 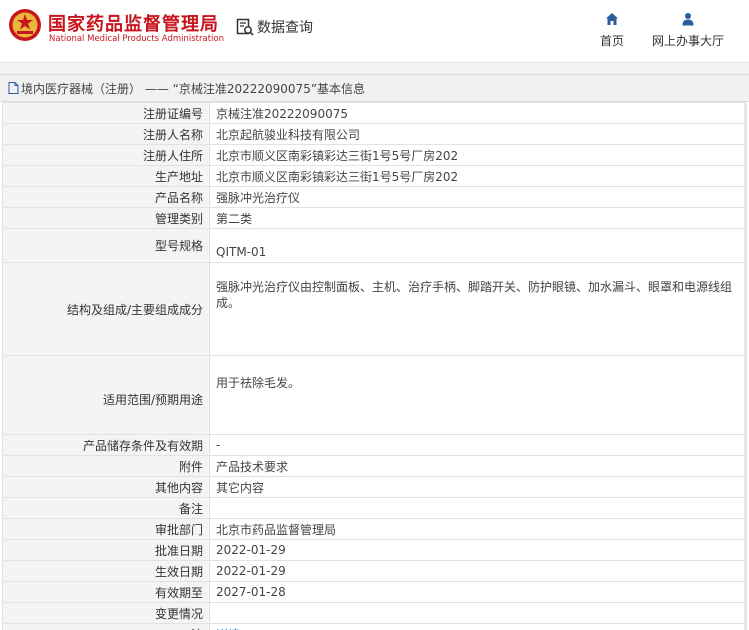 What do you see at coordinates (478, 113) in the screenshot?
I see `reg-no-value: 京械注准20222090075` at bounding box center [478, 113].